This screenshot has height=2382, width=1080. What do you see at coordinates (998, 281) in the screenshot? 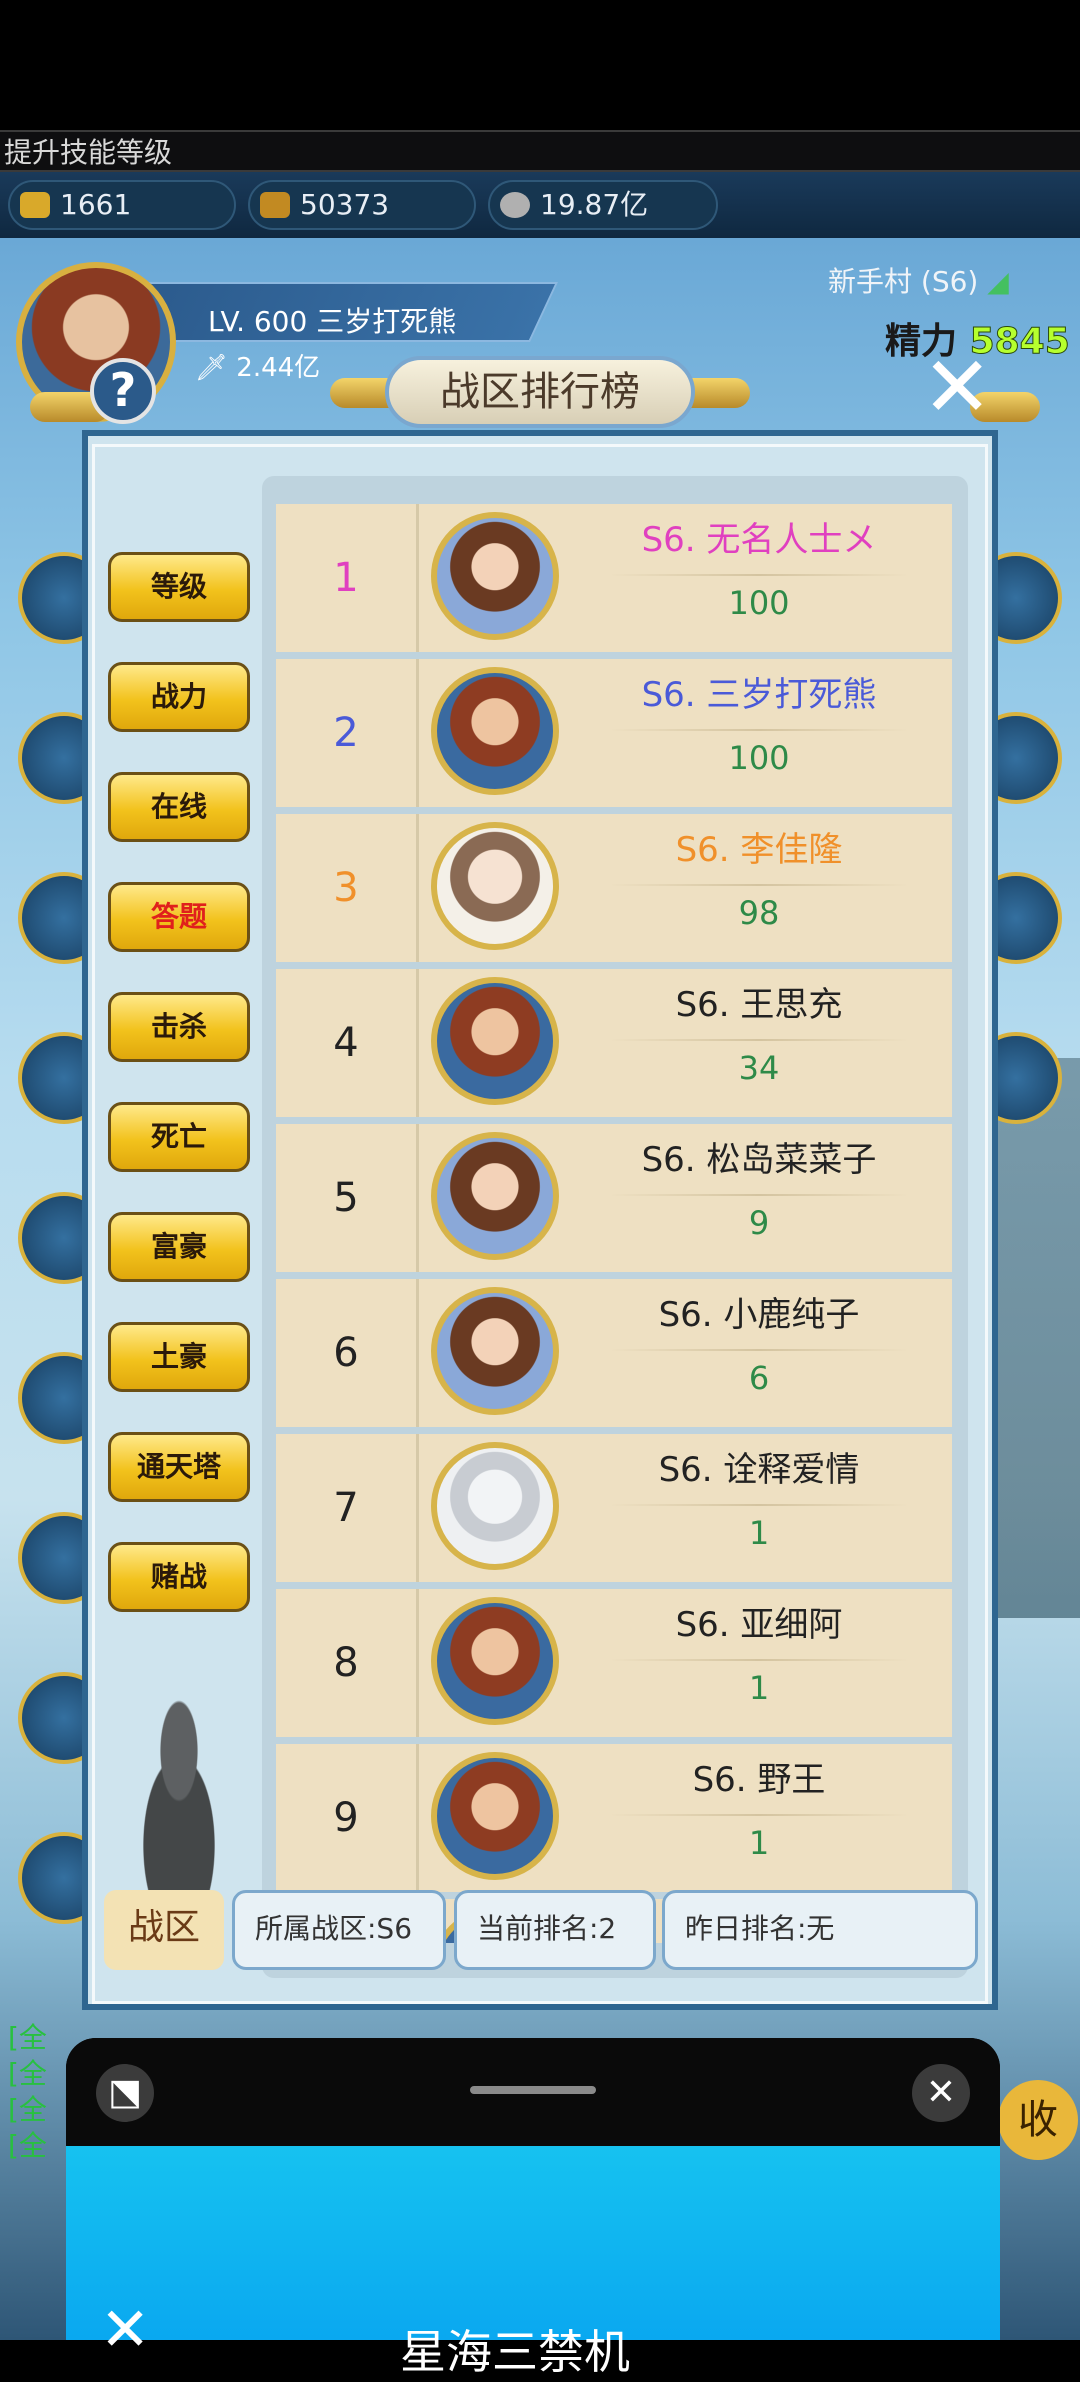
I see `wifi-icon: ◢` at bounding box center [998, 281].